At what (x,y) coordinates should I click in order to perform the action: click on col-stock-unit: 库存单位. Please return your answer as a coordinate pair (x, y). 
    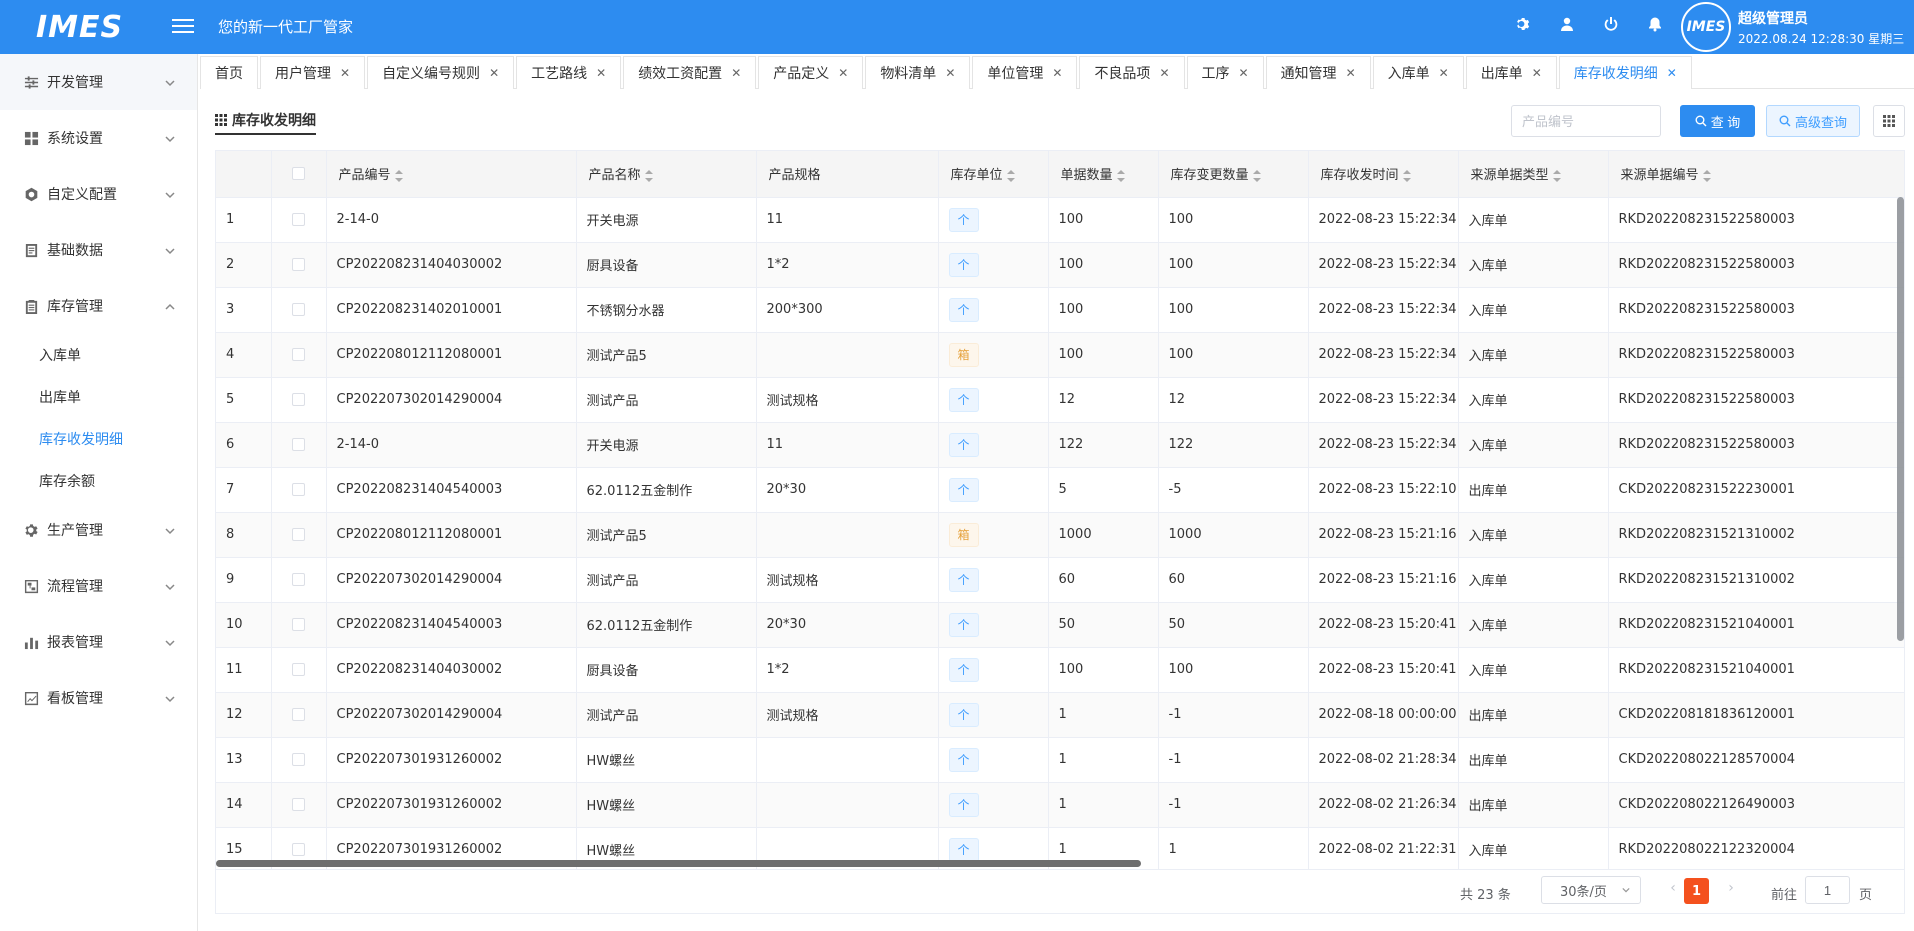
    Looking at the image, I should click on (993, 174).